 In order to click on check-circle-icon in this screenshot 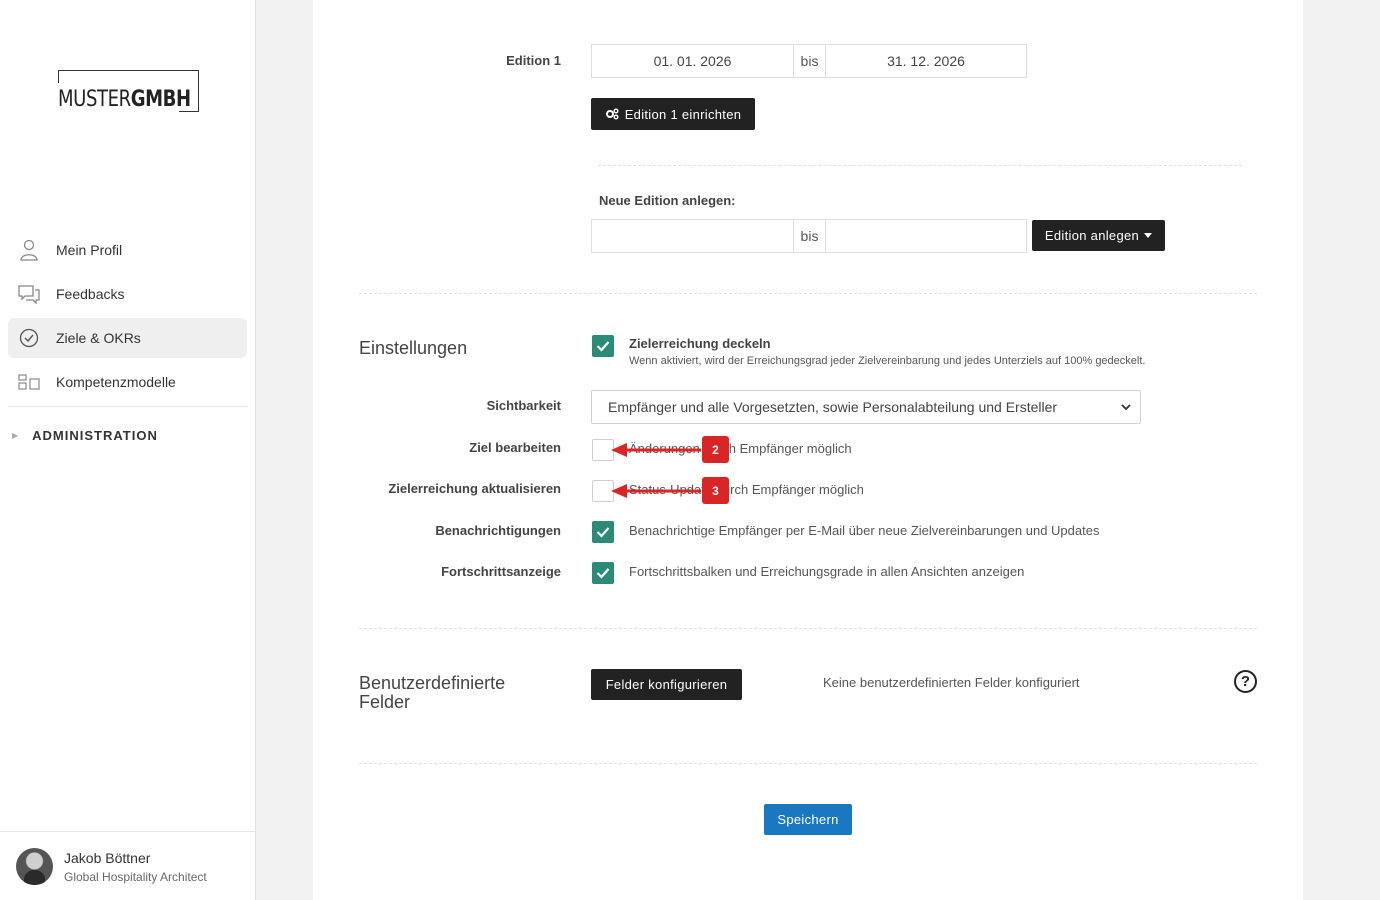, I will do `click(29, 338)`.